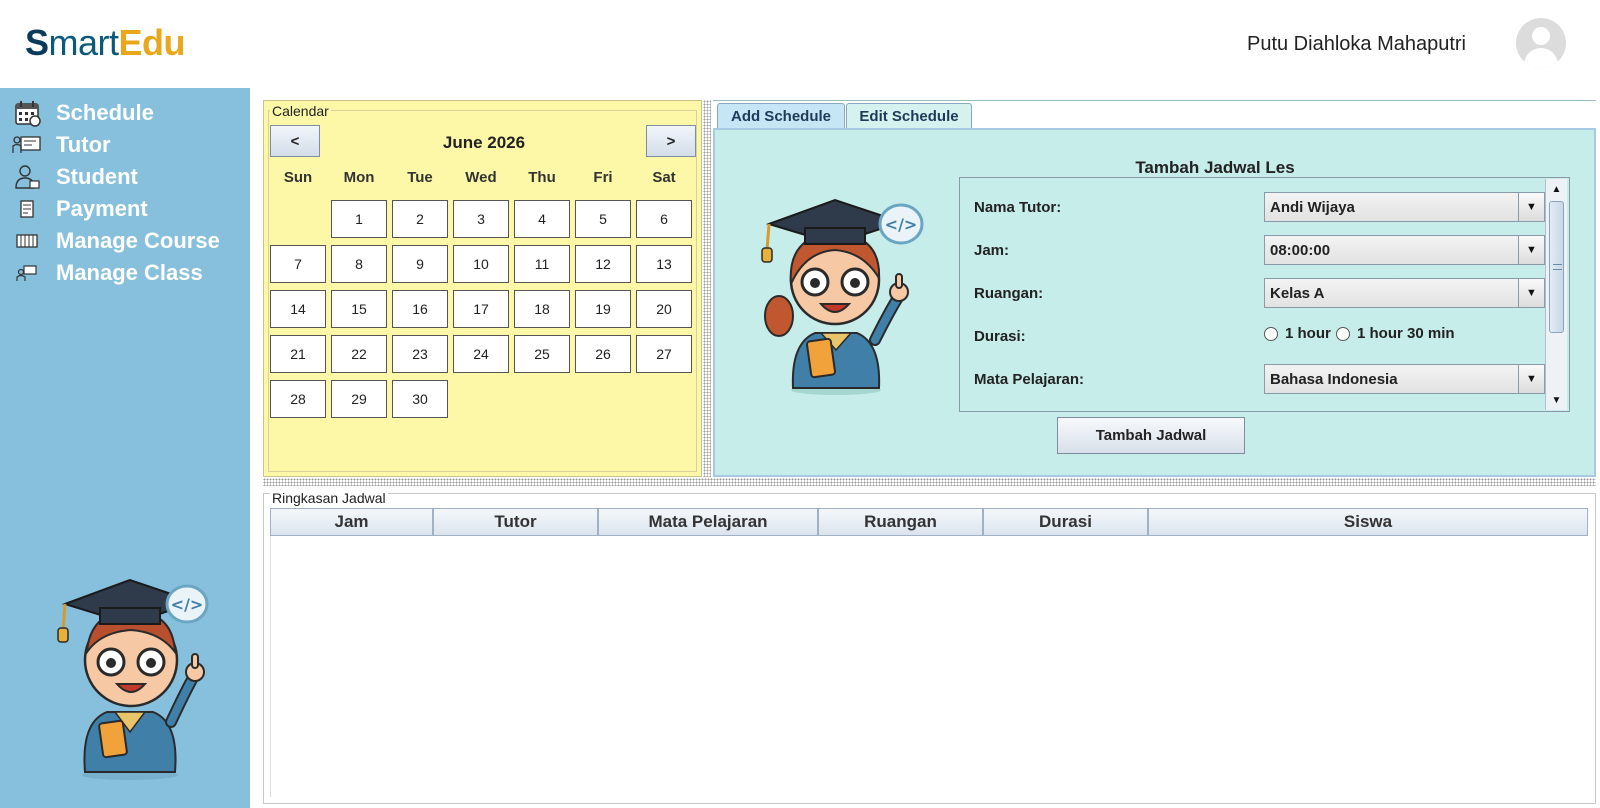 The width and height of the screenshot is (1600, 808). I want to click on weekday-header: Sat, so click(664, 177).